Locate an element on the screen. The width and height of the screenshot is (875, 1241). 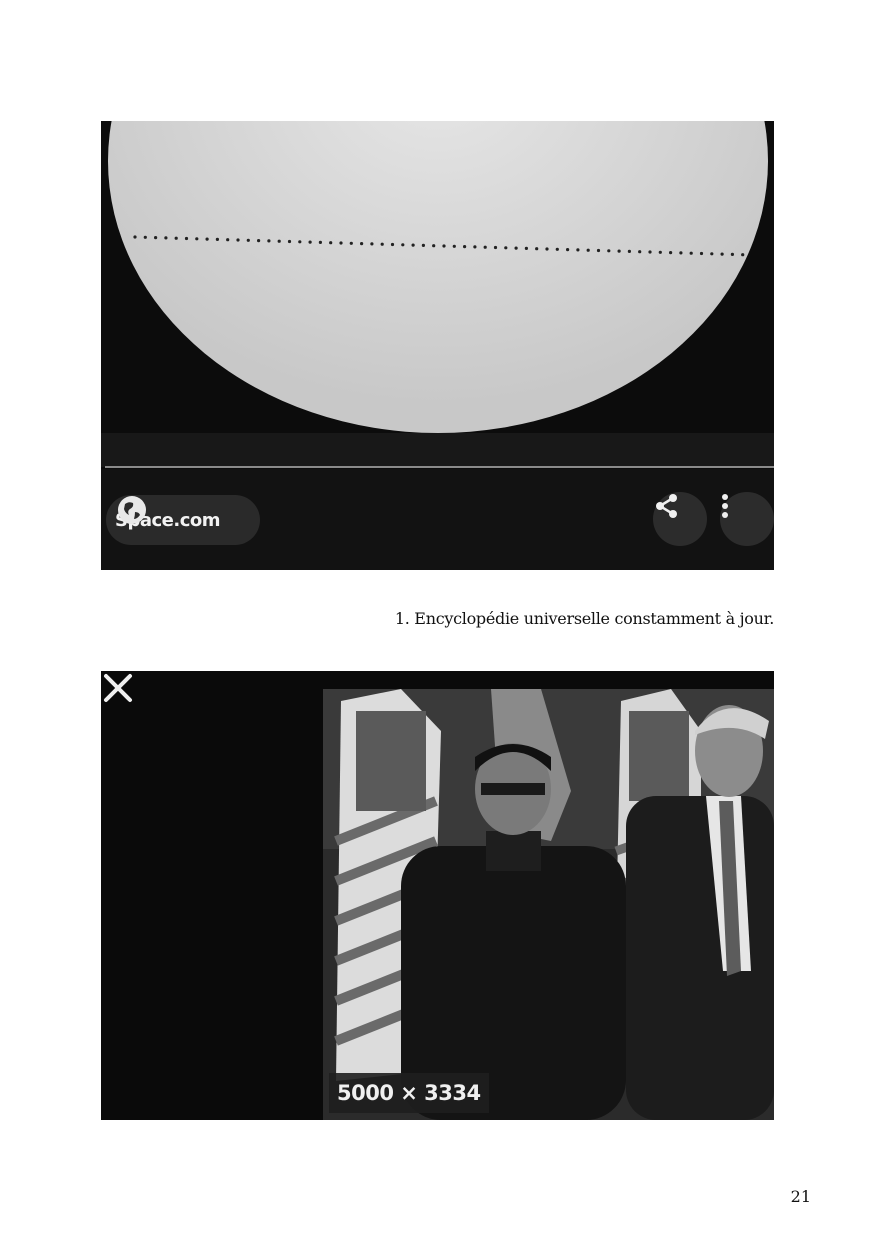
page-number: 21 is located at coordinates (800, 1196).